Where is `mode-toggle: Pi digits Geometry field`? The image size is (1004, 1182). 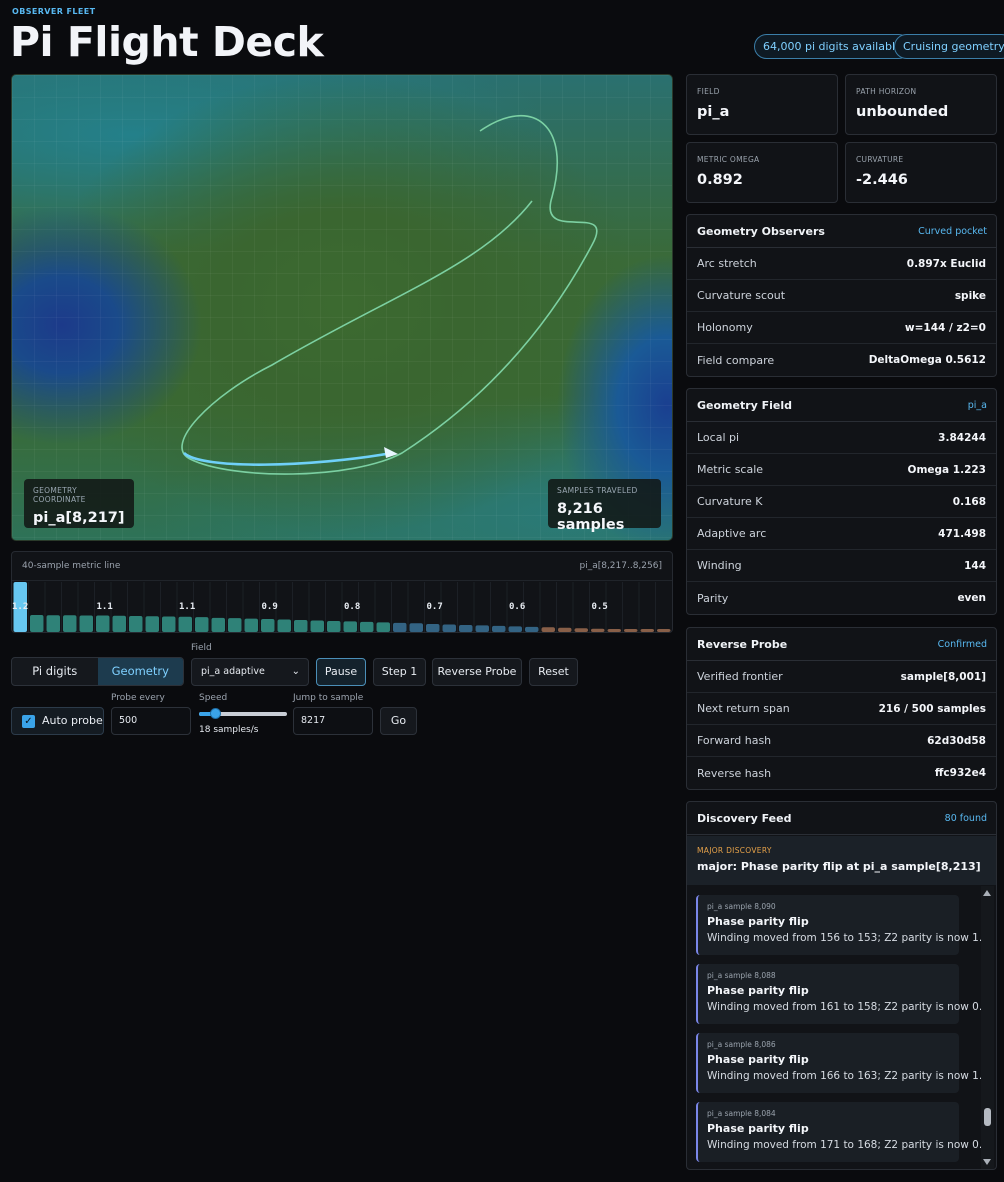
mode-toggle: Pi digits Geometry field is located at coordinates (97, 671).